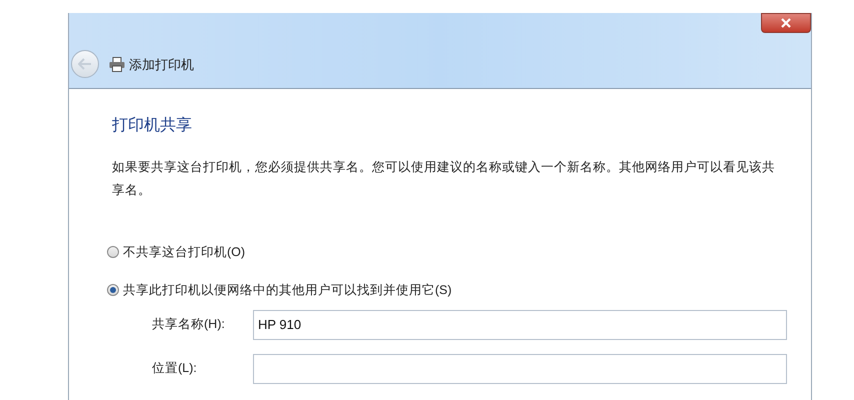  Describe the element at coordinates (444, 179) in the screenshot. I see `description-text: 如果要共享这台打印机，您必须提供共享名。您可以使用建议的名称或键入一个新名称。其他网络用户可以看见该共享名。` at that location.